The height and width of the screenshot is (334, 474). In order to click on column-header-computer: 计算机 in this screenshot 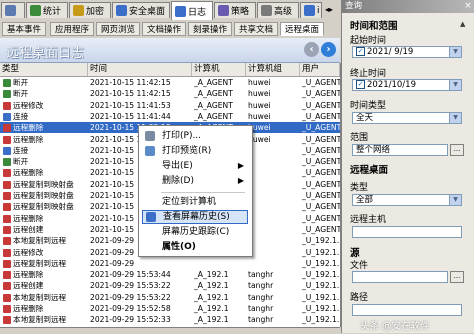, I will do `click(219, 69)`.